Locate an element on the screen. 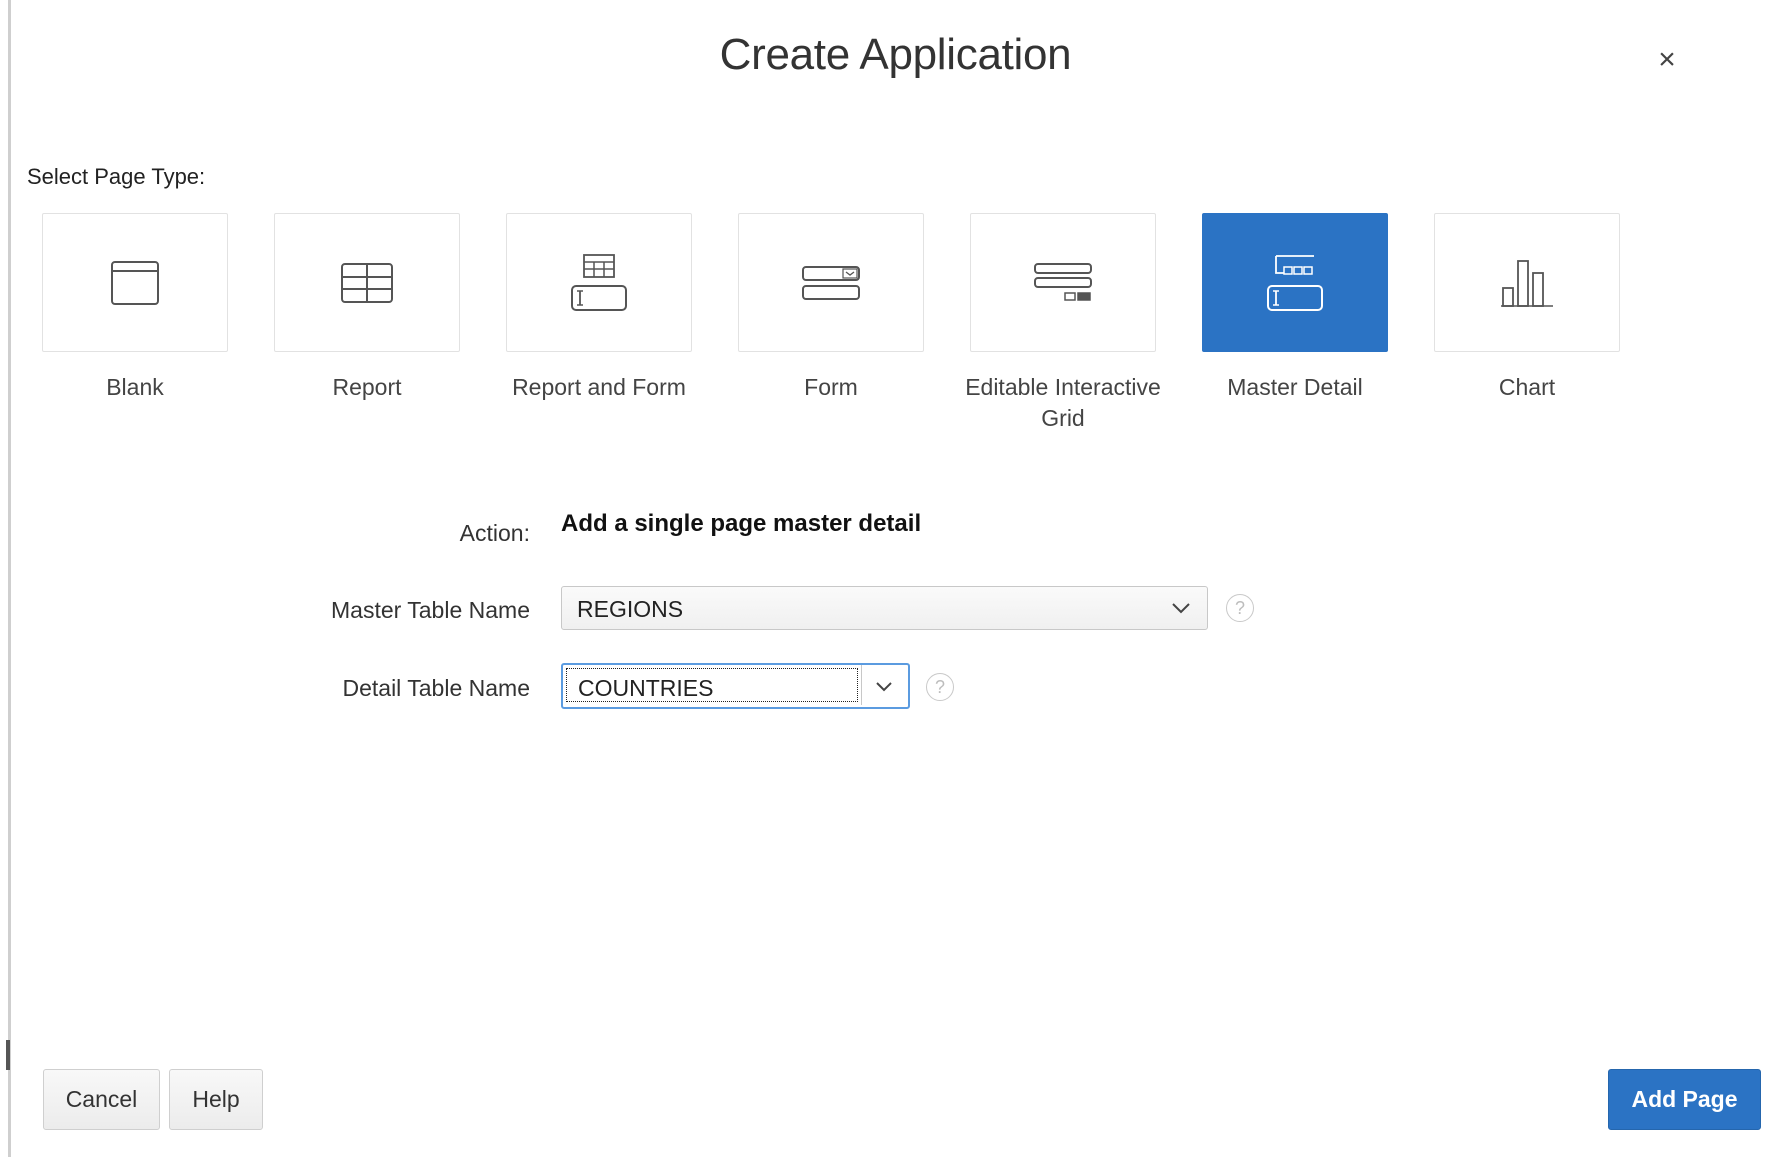 The height and width of the screenshot is (1157, 1791). report-icon is located at coordinates (367, 282).